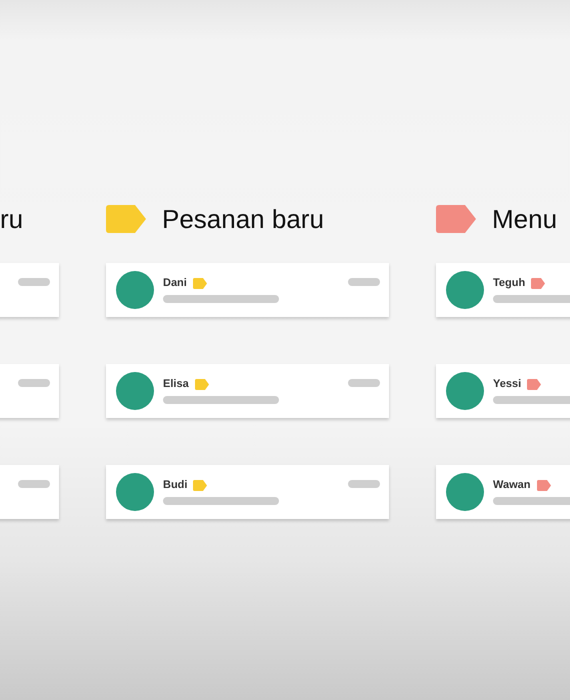  I want to click on order-card: Dani, so click(247, 290).